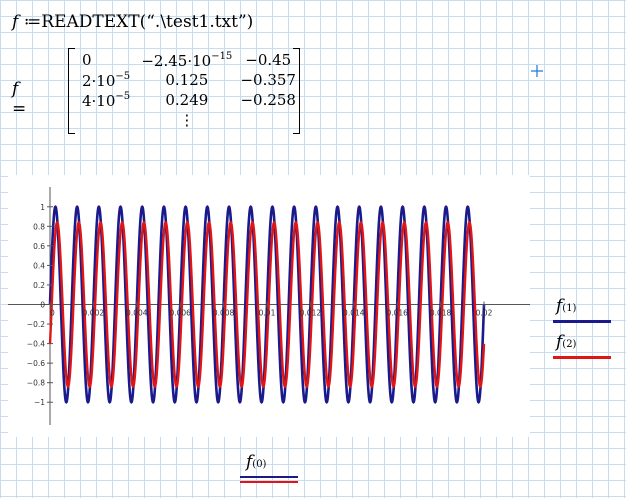  Describe the element at coordinates (15, 22) in the screenshot. I see `definition-variable: f` at that location.